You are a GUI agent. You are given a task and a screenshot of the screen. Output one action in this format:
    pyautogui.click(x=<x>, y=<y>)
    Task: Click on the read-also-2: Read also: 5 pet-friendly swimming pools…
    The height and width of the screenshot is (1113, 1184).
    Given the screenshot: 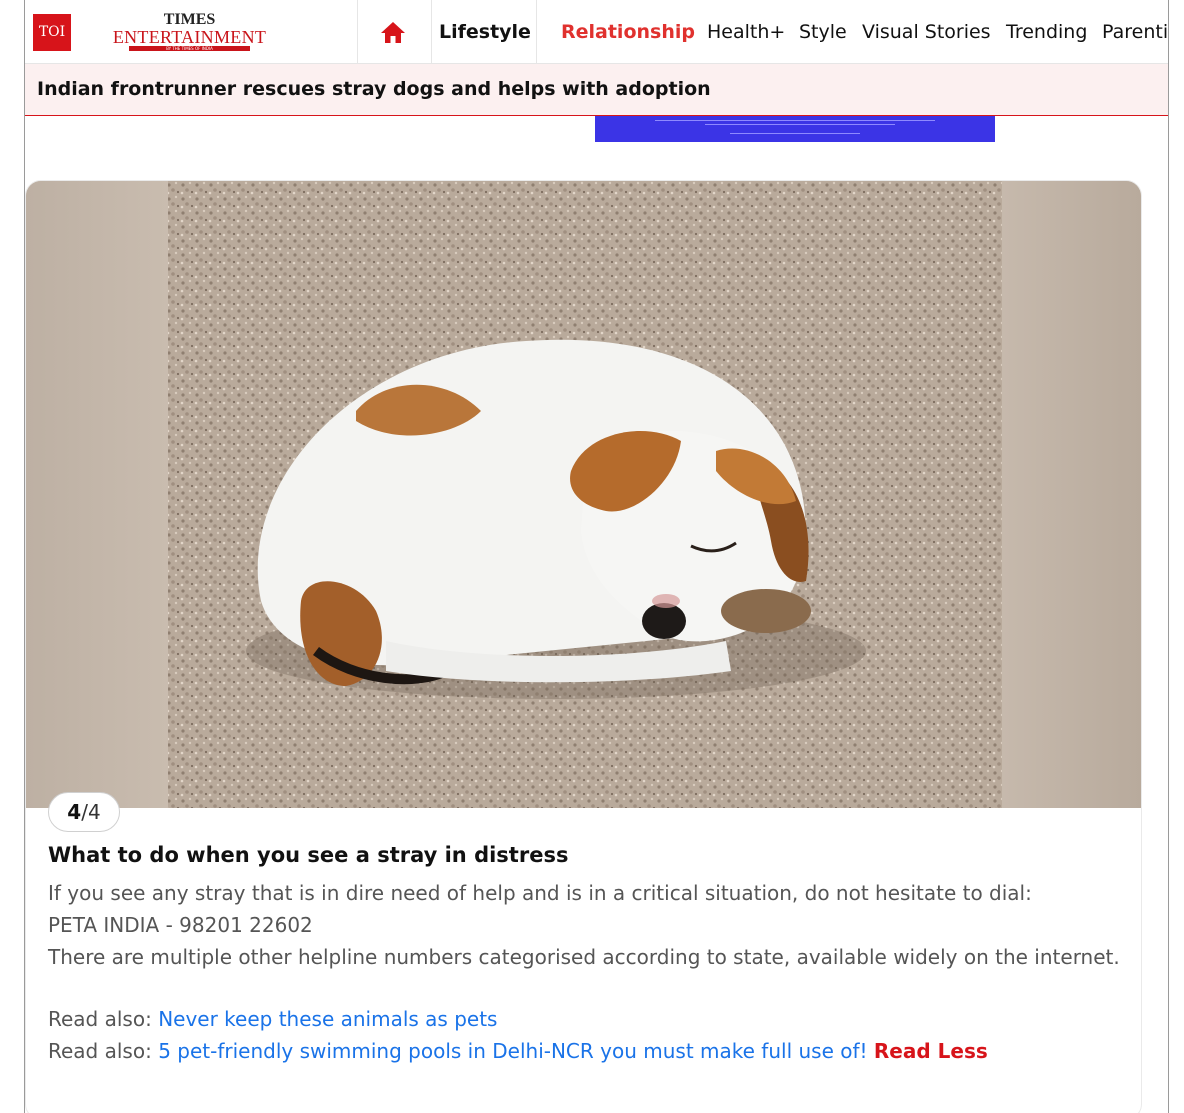 What is the action you would take?
    pyautogui.click(x=588, y=1051)
    